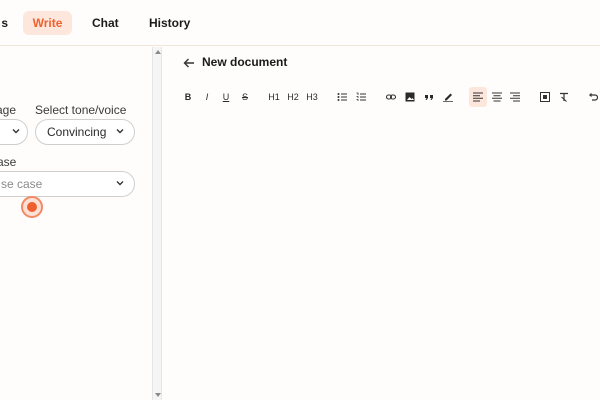 The height and width of the screenshot is (400, 600). Describe the element at coordinates (293, 97) in the screenshot. I see `heading2-button: H2` at that location.